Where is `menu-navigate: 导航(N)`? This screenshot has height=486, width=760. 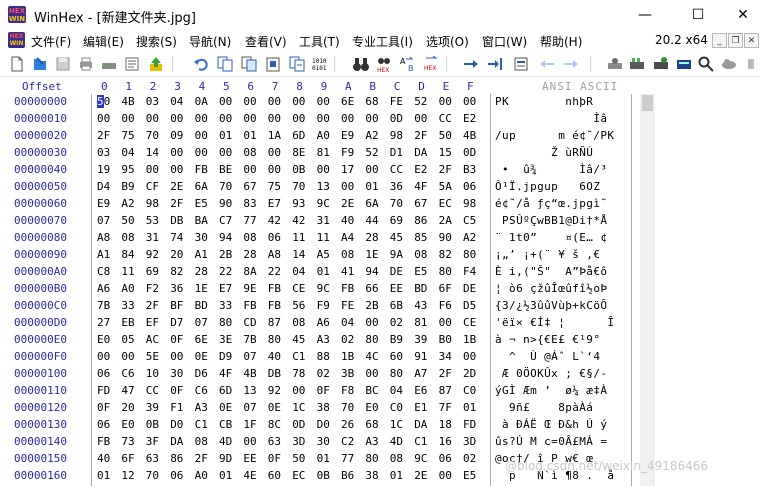
menu-navigate: 导航(N) is located at coordinates (210, 41).